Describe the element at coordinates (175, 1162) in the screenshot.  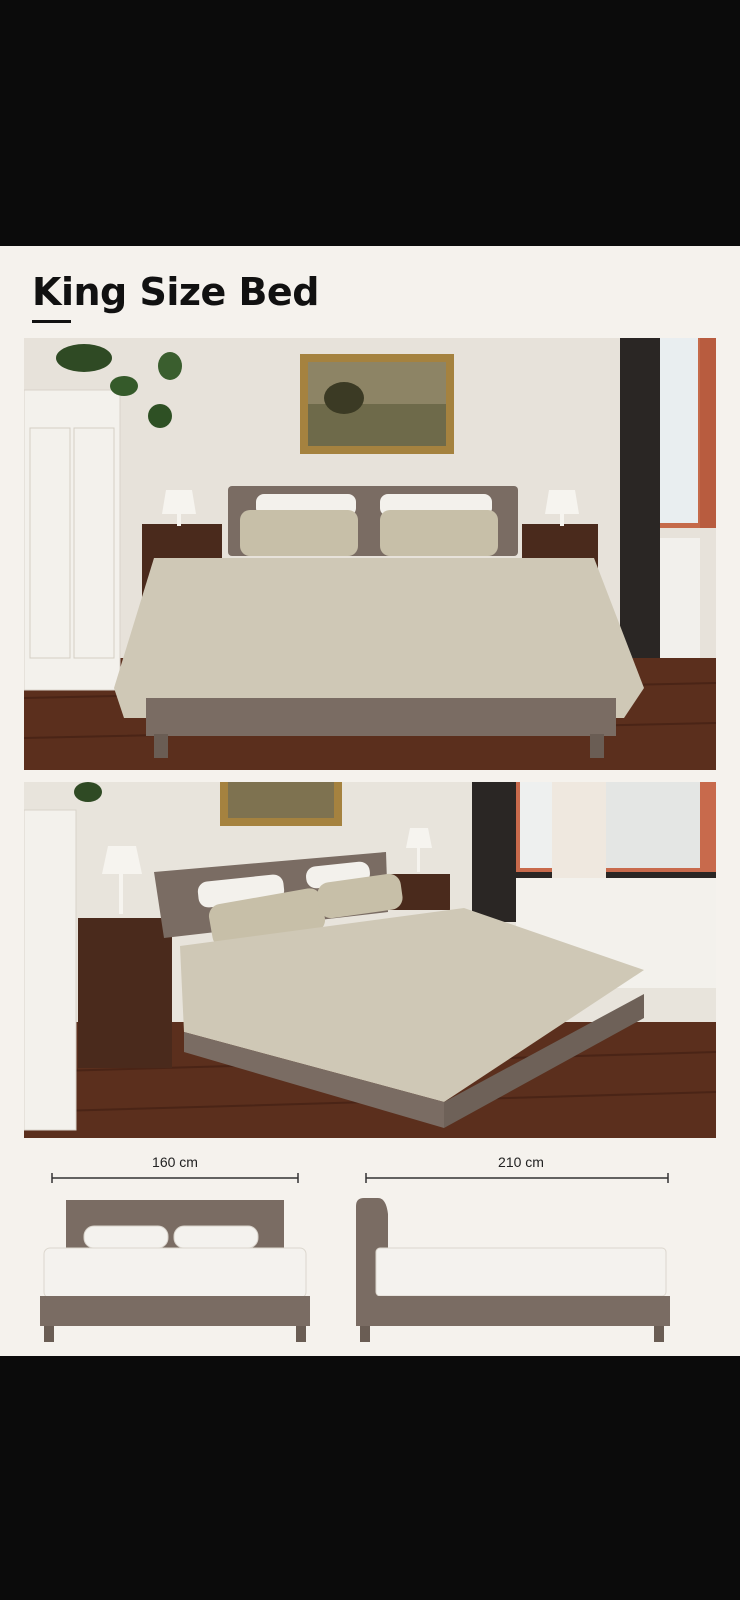
I see `width-label: 160 cm` at that location.